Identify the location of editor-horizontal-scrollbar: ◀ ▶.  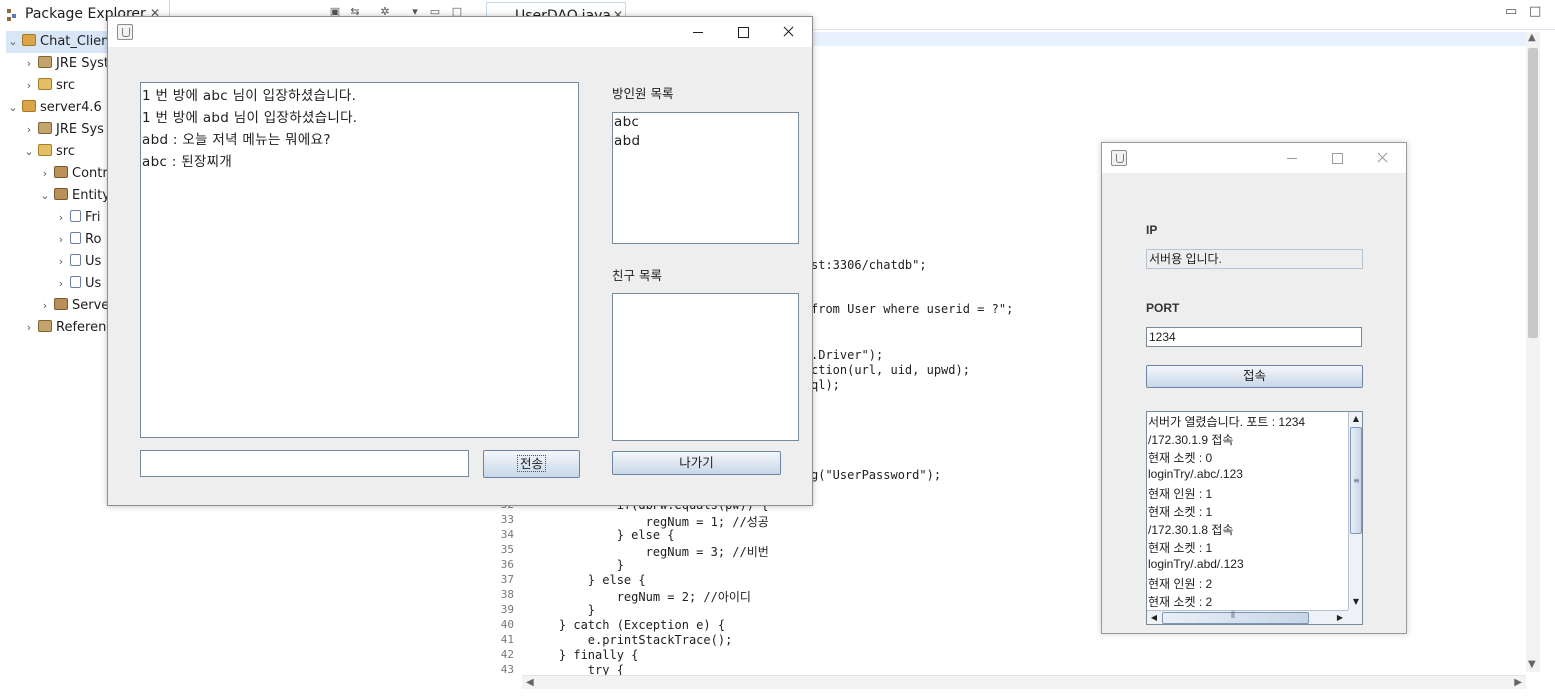
(1024, 682).